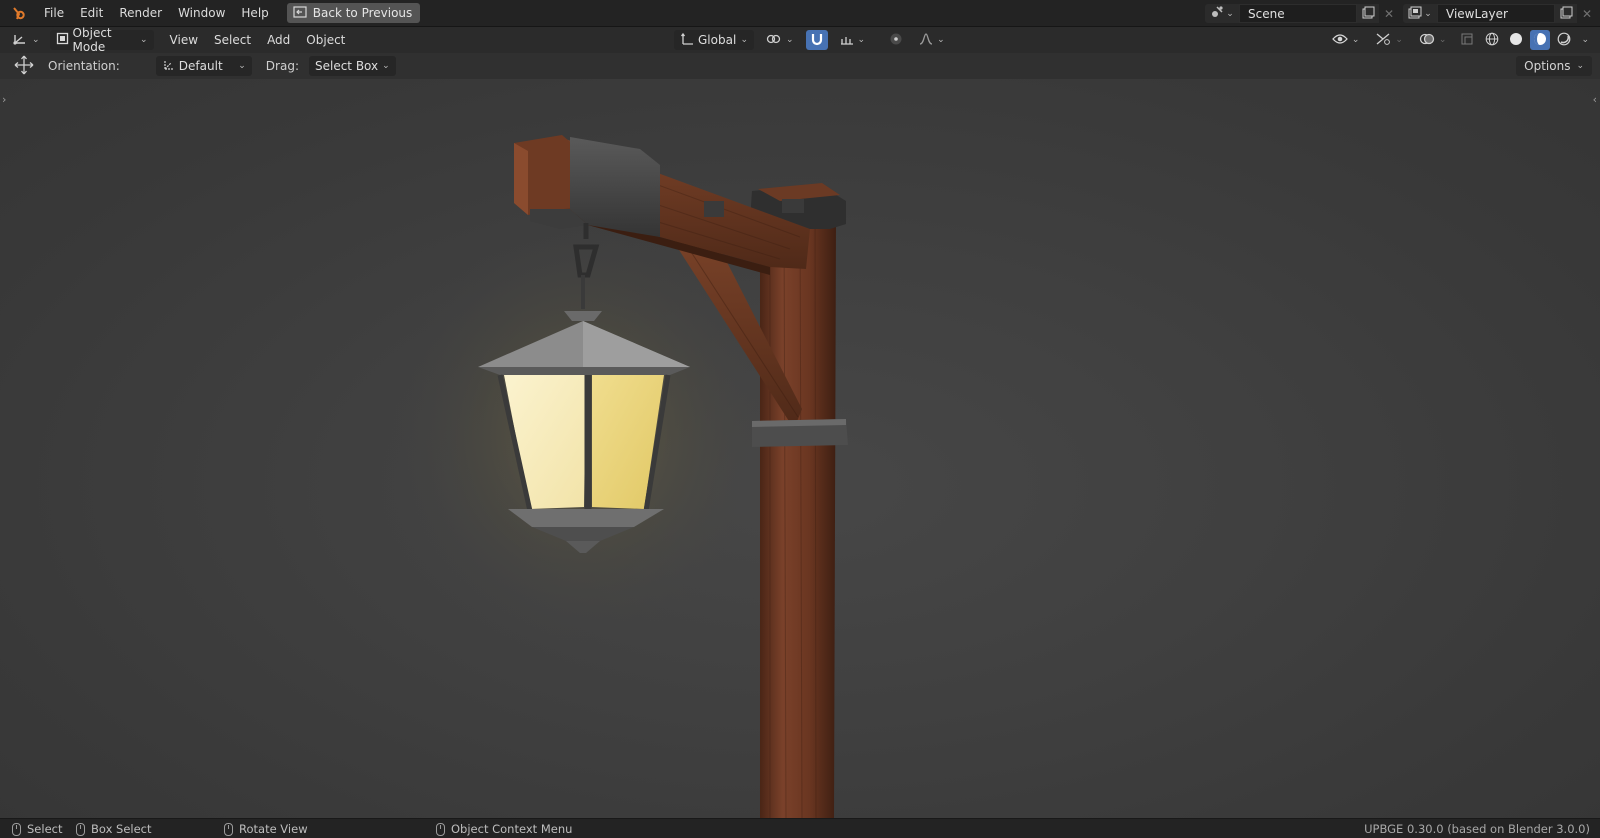 This screenshot has height=838, width=1600. I want to click on rendered-shading-button, so click(1564, 40).